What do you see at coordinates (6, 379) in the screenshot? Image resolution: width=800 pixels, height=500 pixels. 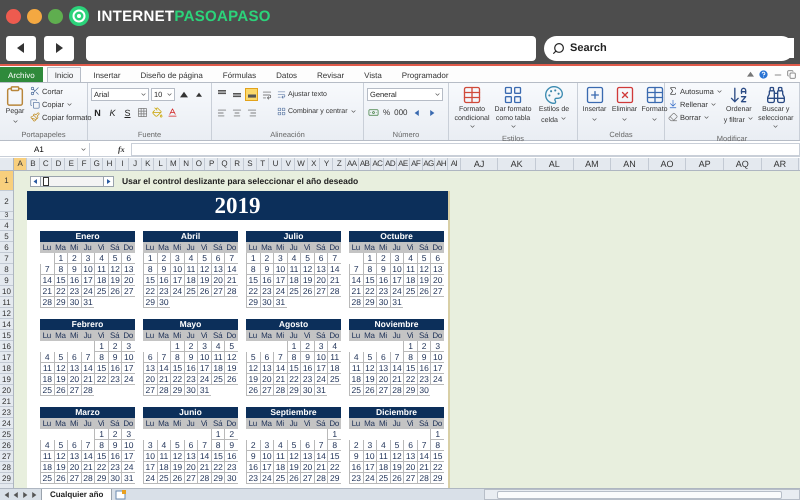 I see `row-header: 19` at bounding box center [6, 379].